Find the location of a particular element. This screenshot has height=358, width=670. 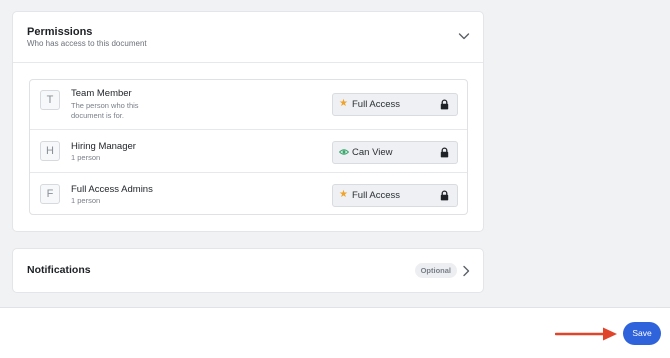

footer-bar: Save is located at coordinates (335, 332).